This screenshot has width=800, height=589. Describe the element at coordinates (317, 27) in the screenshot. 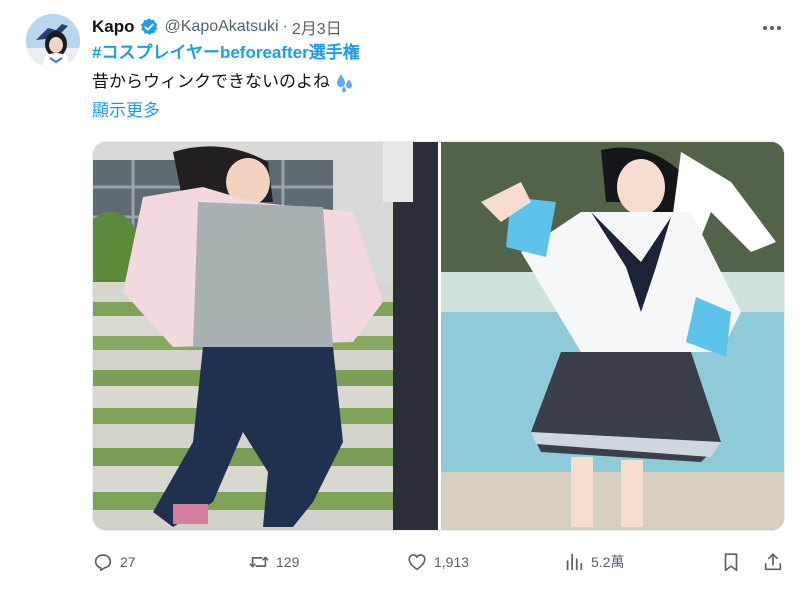

I see `tweet-date: 2月3日` at that location.